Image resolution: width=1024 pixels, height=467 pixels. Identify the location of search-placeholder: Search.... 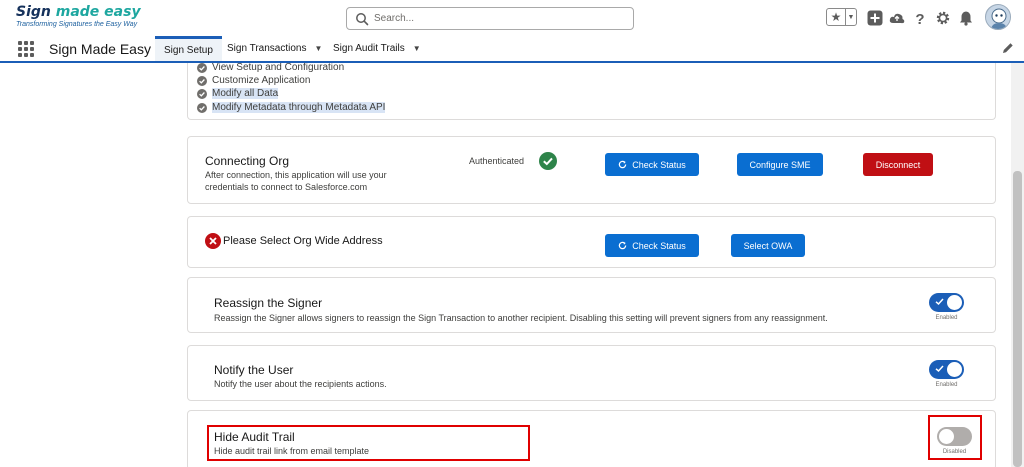
(394, 18).